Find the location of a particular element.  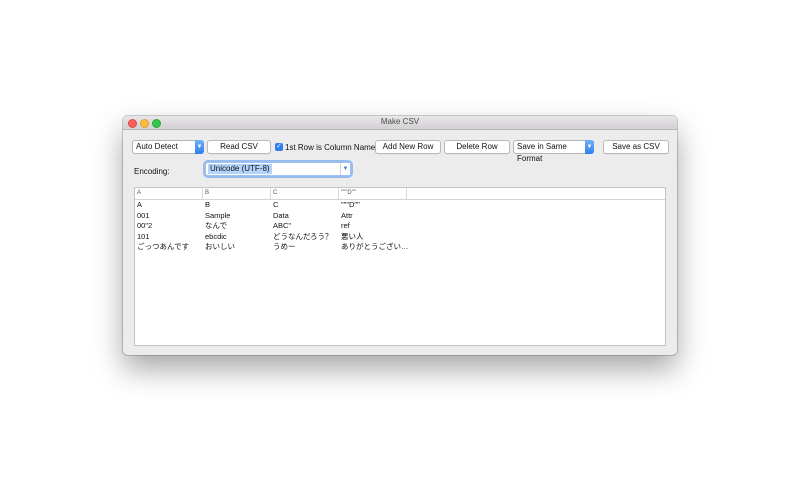

table-cell: """D"" is located at coordinates (374, 205).